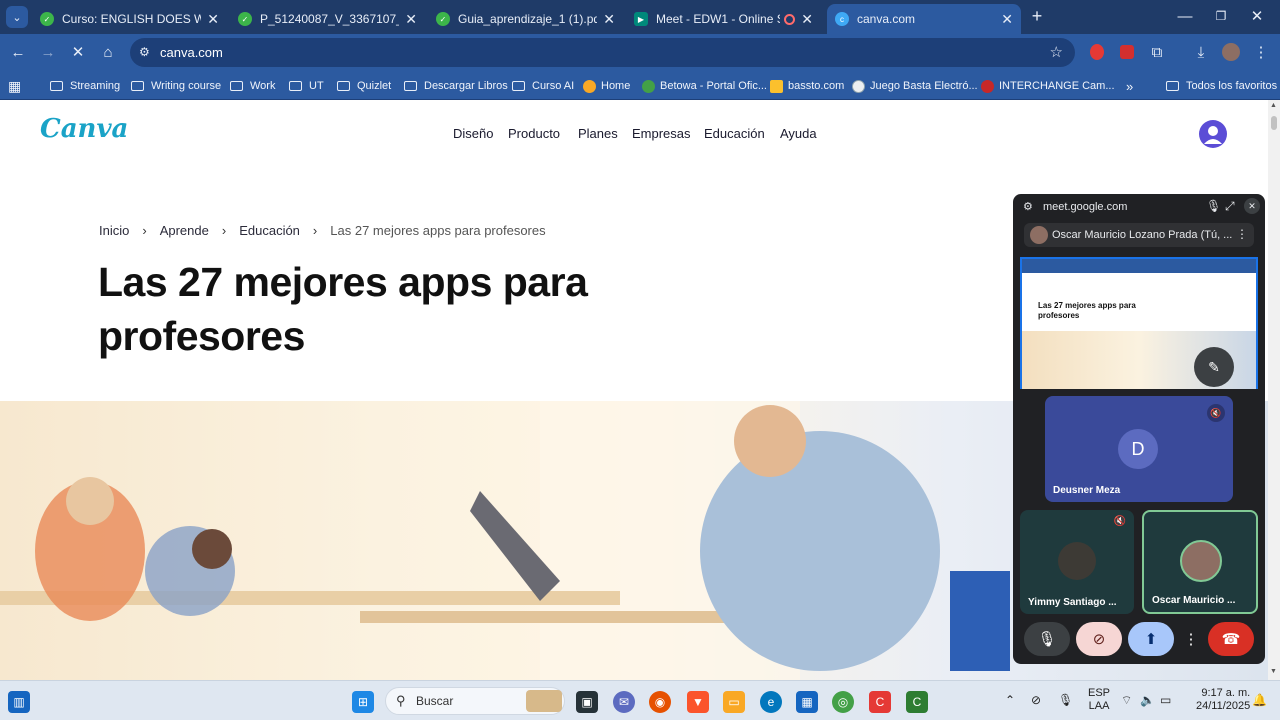  I want to click on tray-mic-icon: 🎙, so click(1065, 700).